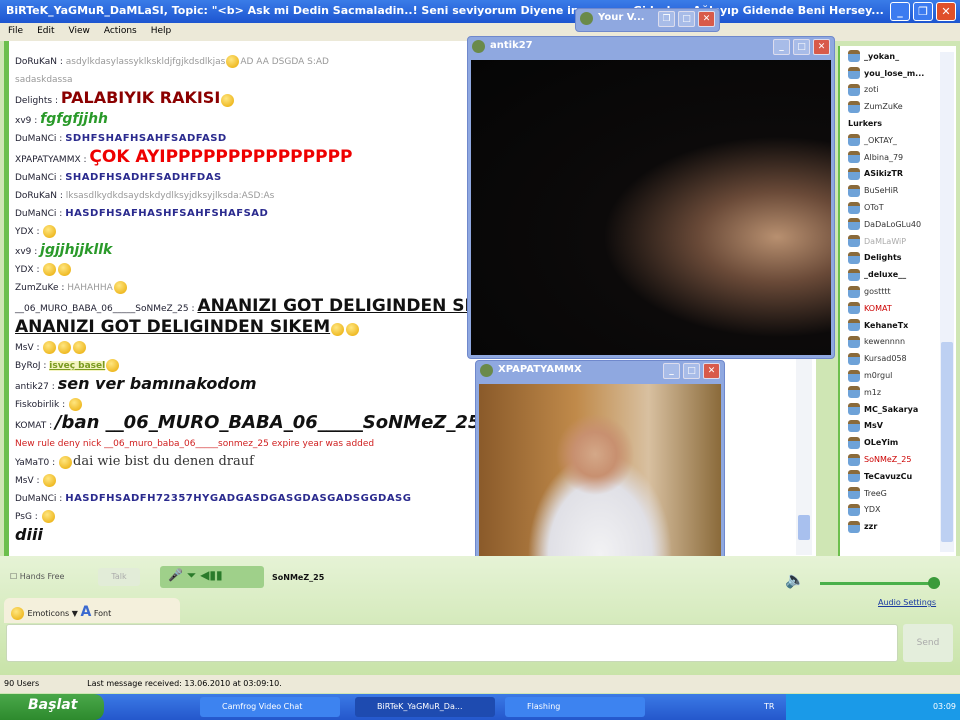 The height and width of the screenshot is (720, 960). I want to click on user-name: MC_Sakarya, so click(891, 409).